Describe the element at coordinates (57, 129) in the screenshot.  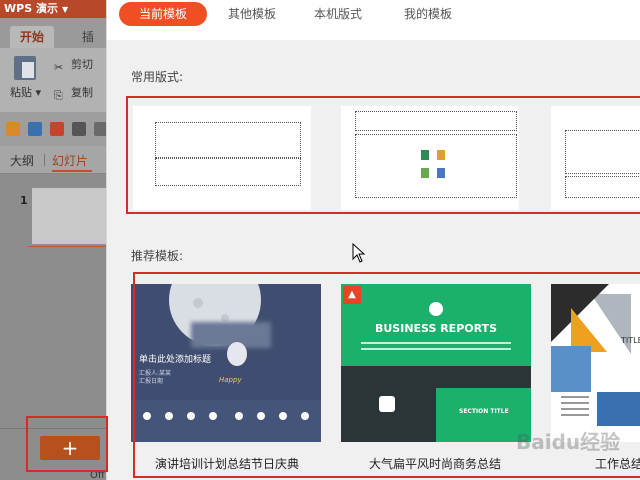
I see `export-pdf-icon` at that location.